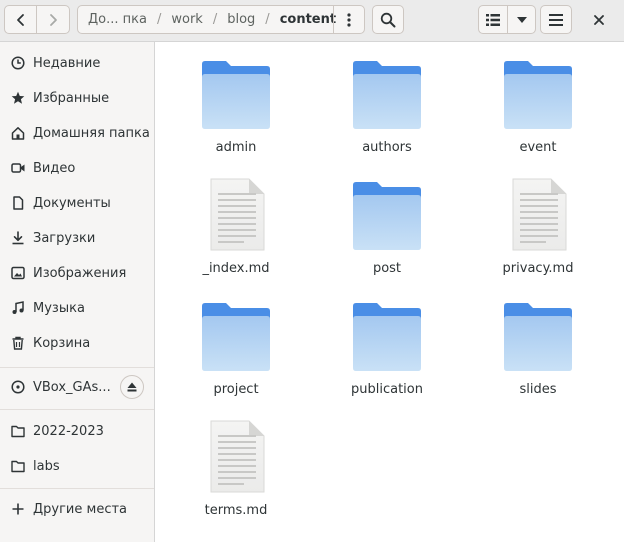 The width and height of the screenshot is (624, 542). I want to click on open-menu-icon, so click(556, 19).